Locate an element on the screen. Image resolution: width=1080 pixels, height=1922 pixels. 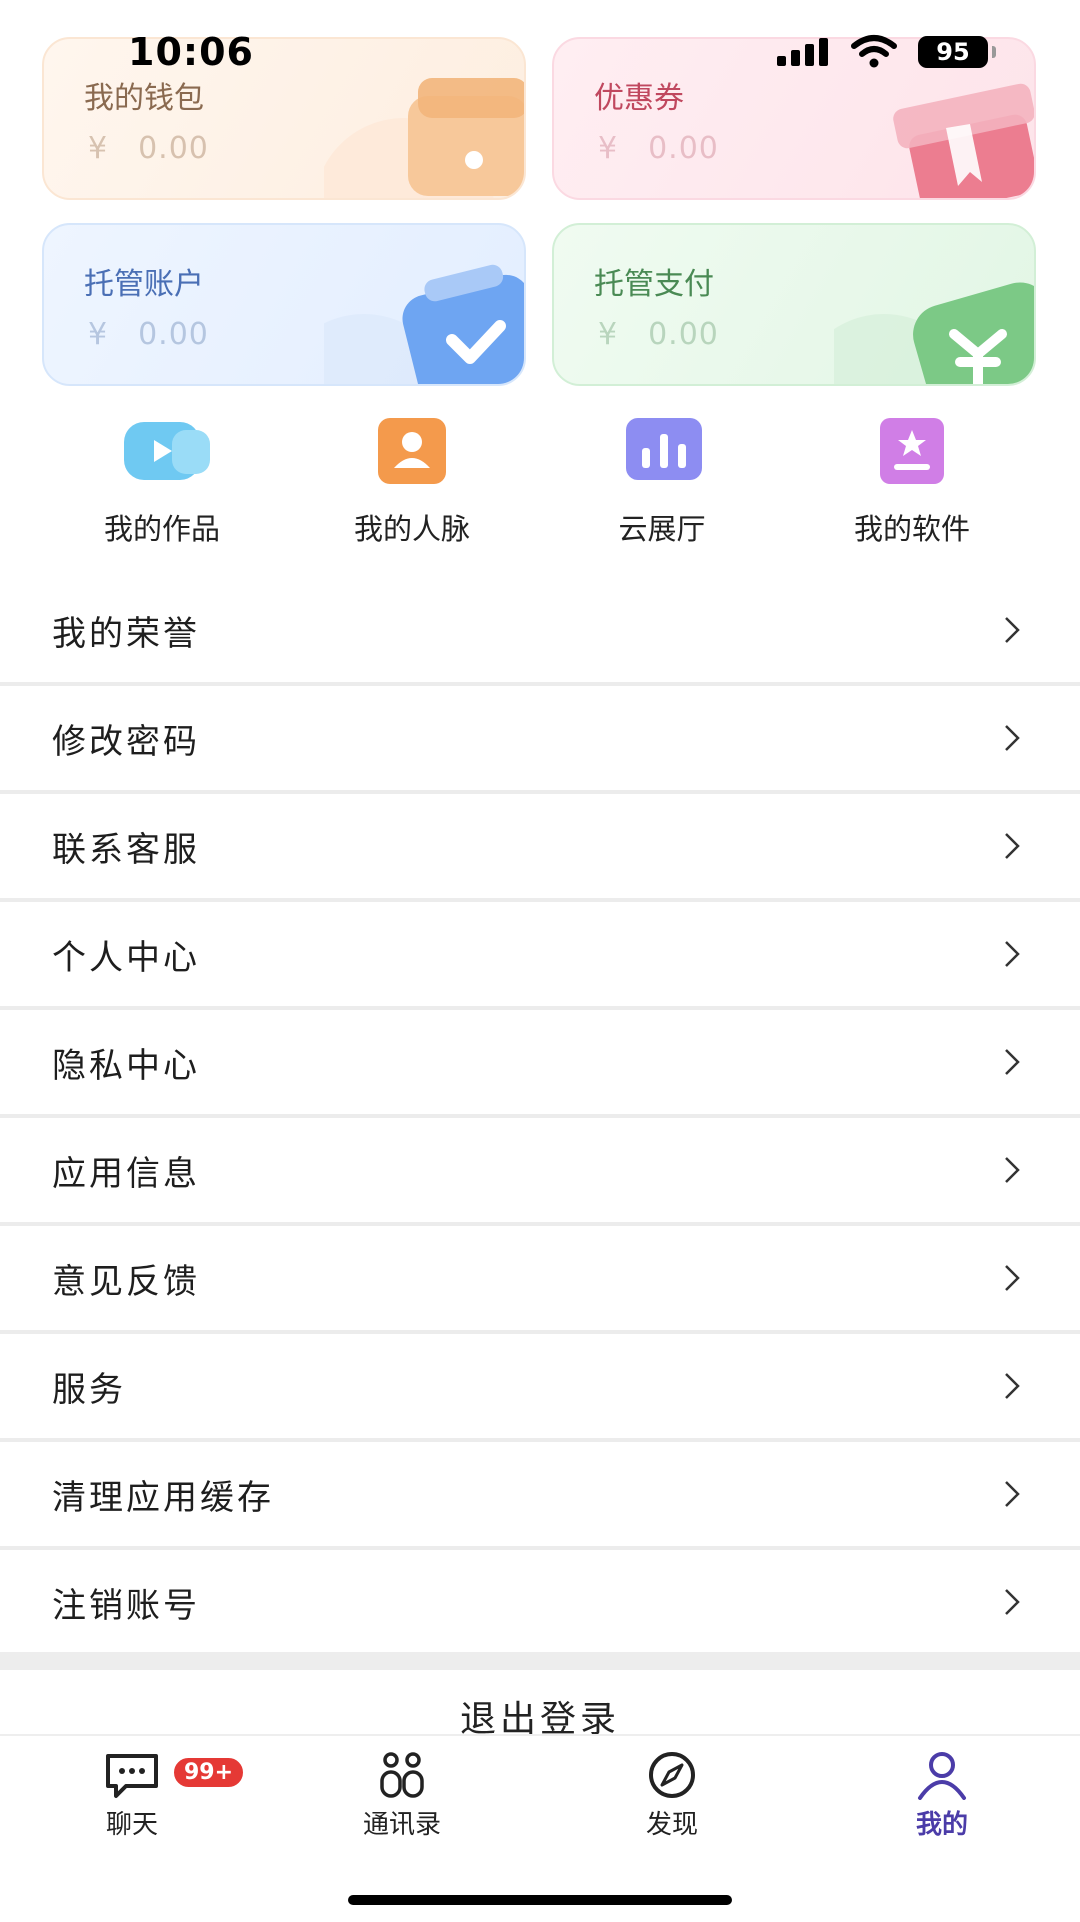
menu-label: 意见反馈 is located at coordinates (126, 1282).